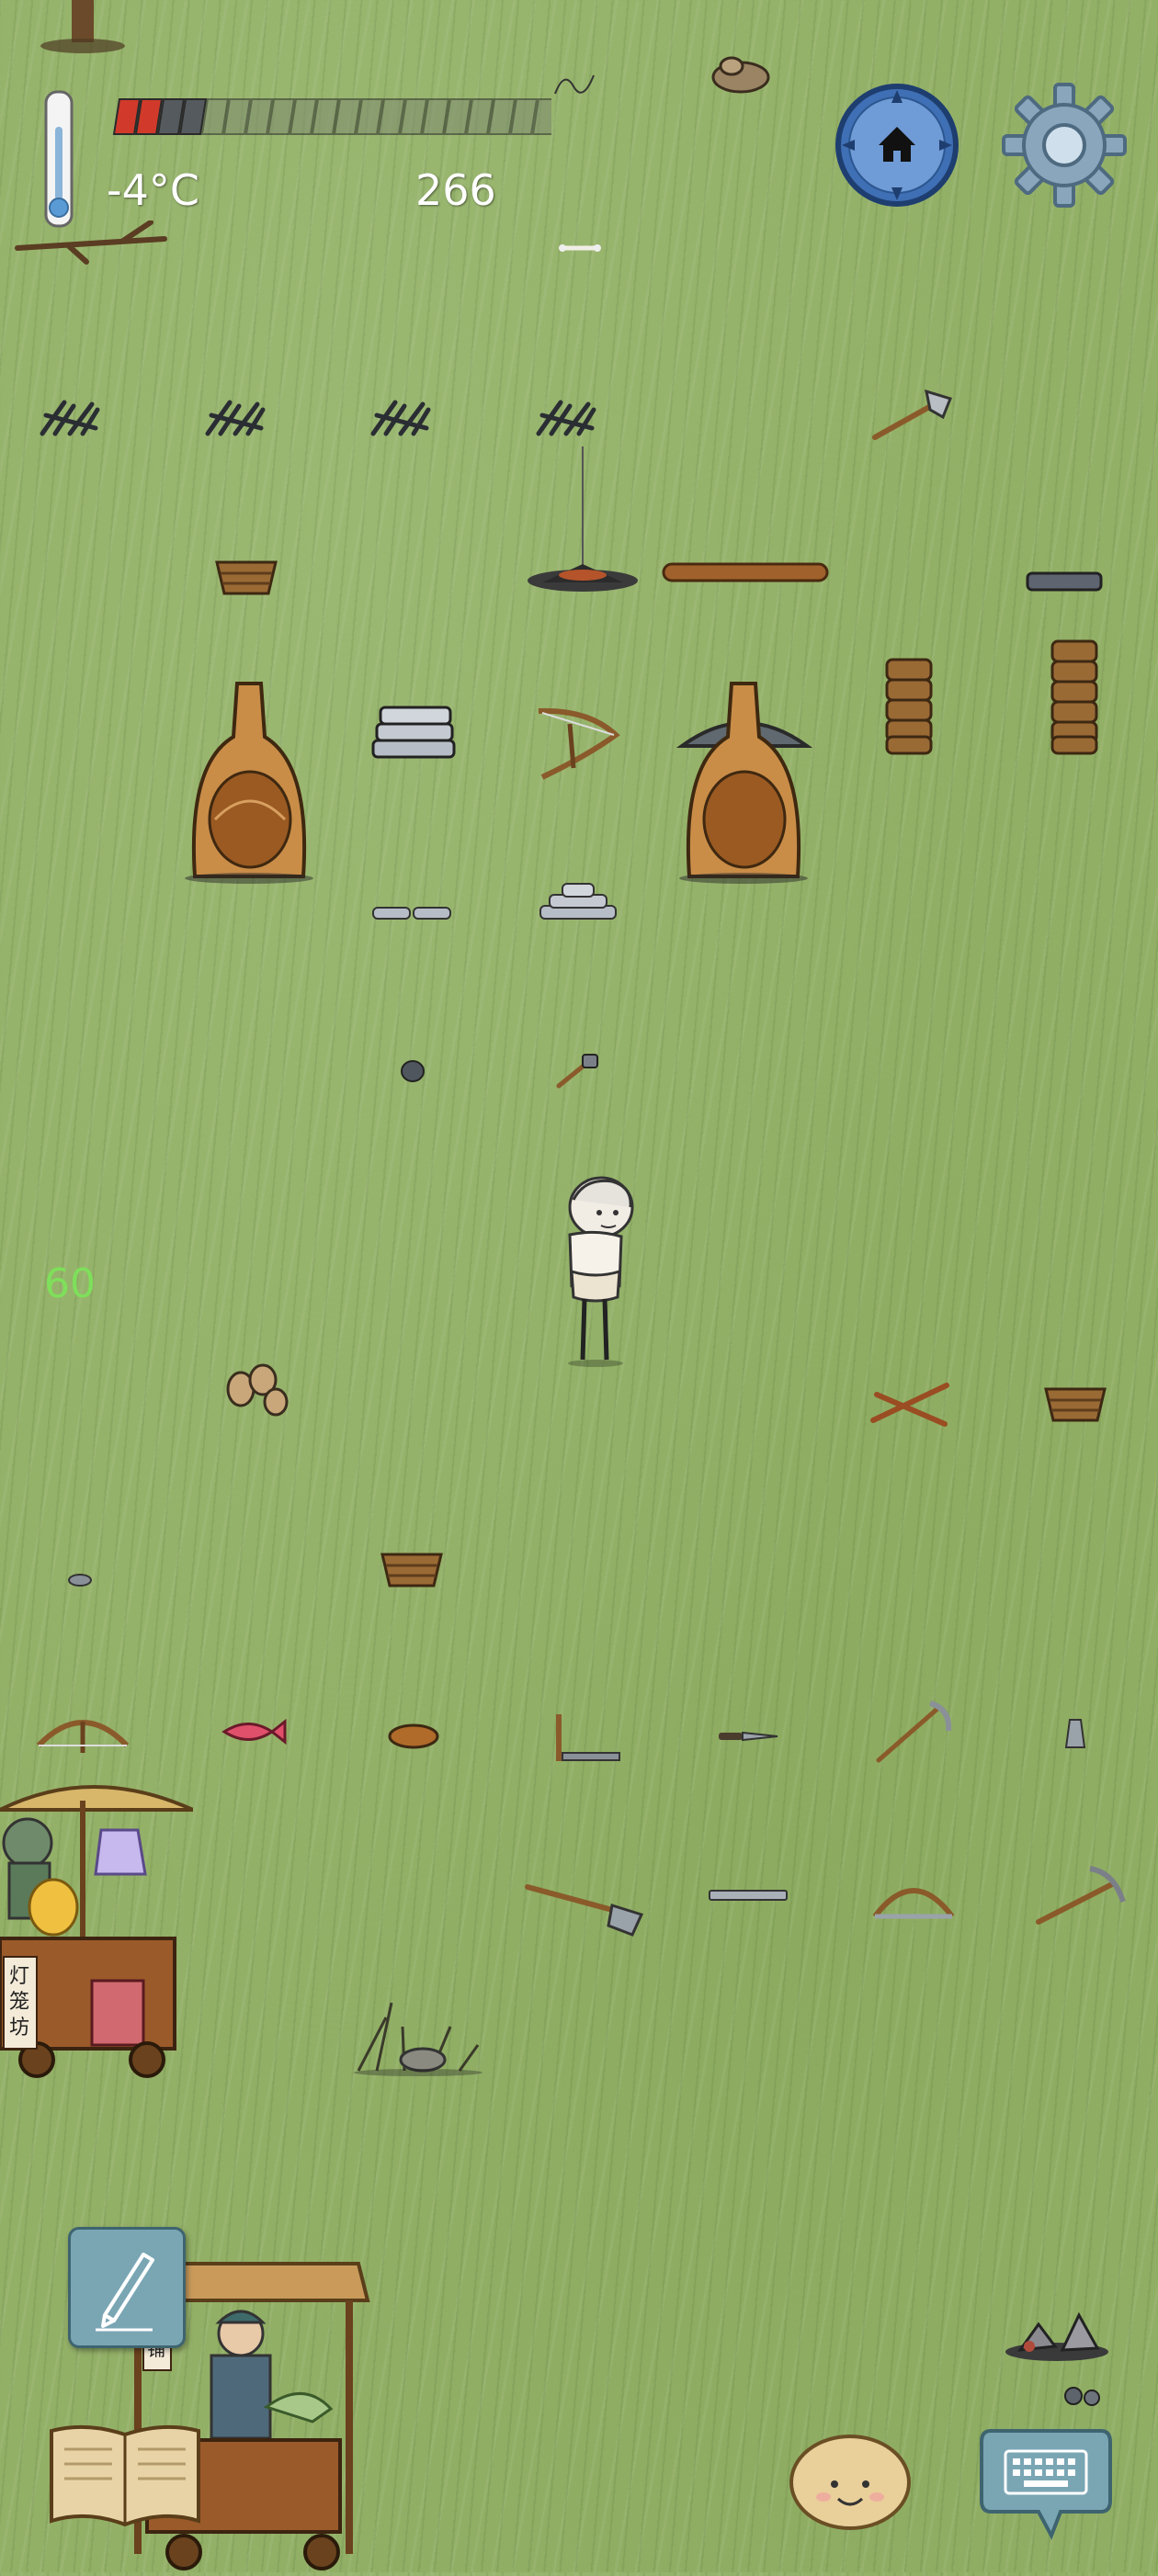  What do you see at coordinates (911, 414) in the screenshot?
I see `axe` at bounding box center [911, 414].